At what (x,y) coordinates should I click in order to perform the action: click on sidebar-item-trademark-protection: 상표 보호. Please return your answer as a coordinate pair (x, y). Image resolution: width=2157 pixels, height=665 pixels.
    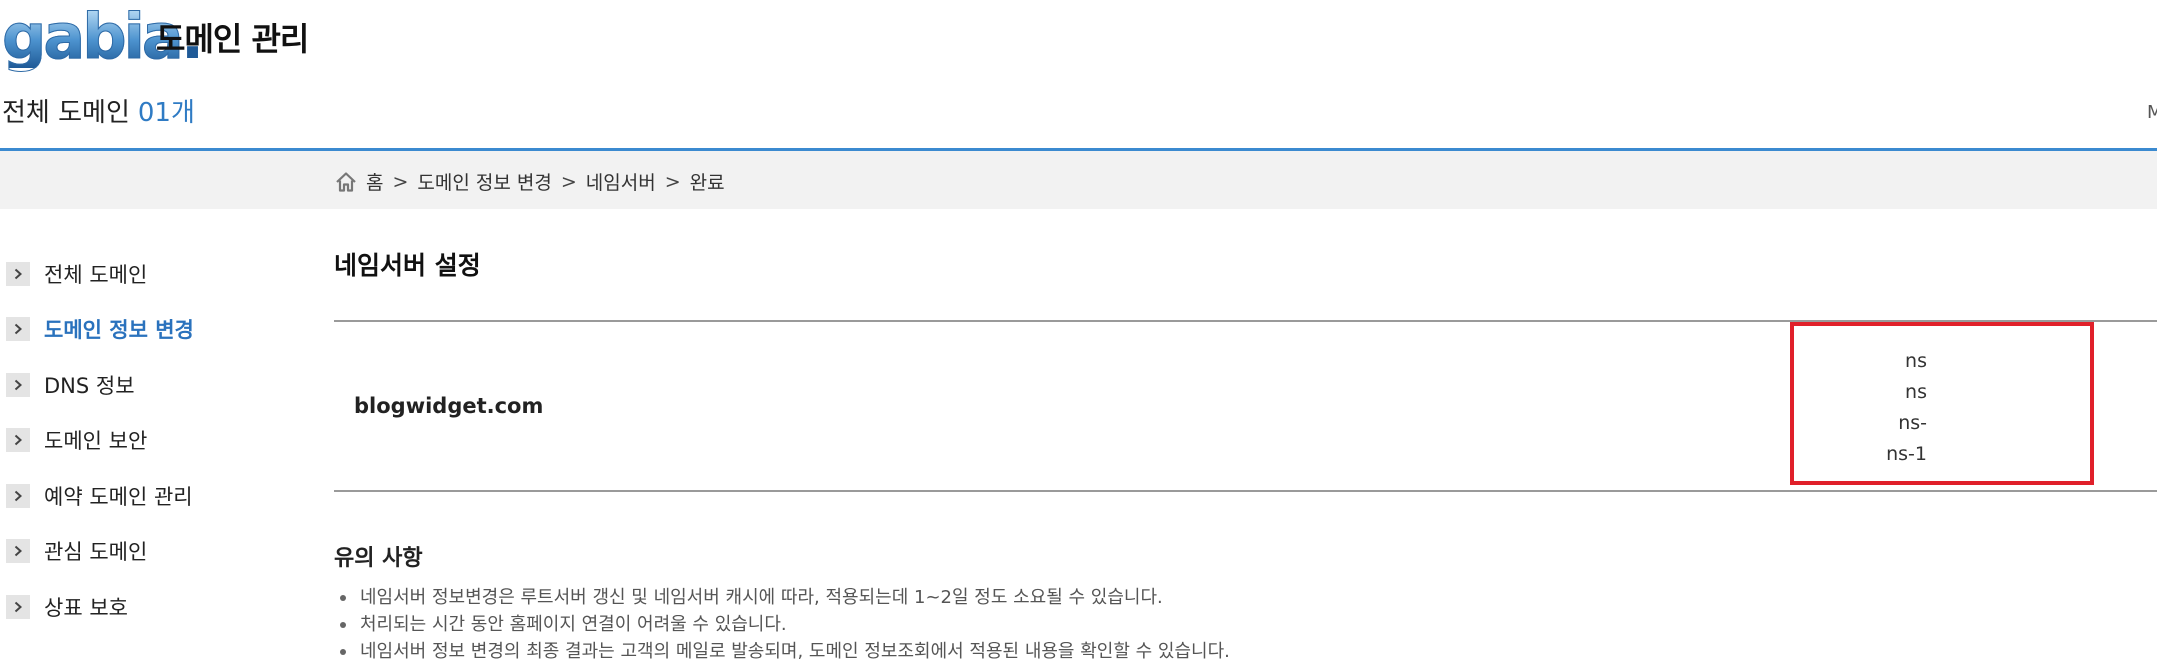
    Looking at the image, I should click on (150, 607).